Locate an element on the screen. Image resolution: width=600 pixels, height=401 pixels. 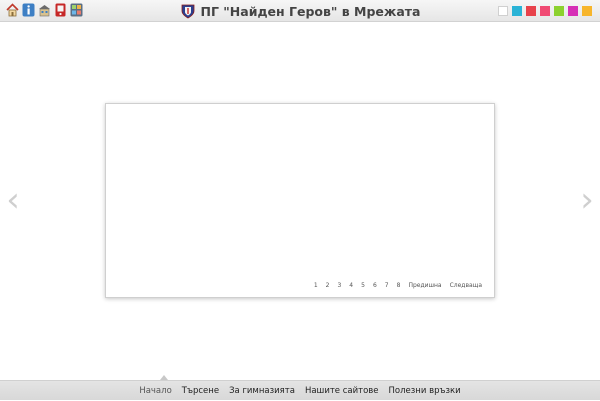
page-link-7: 7 is located at coordinates (387, 285).